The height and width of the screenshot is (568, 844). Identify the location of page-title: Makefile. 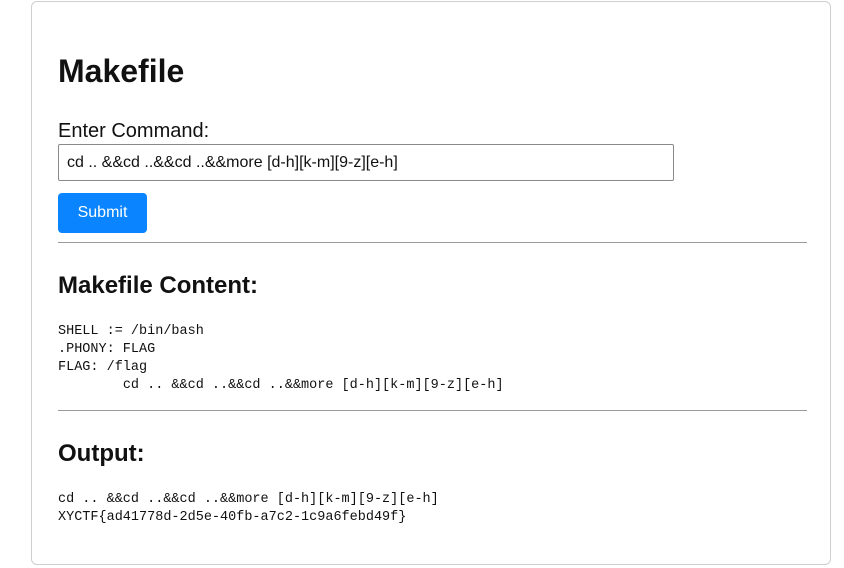
(121, 71).